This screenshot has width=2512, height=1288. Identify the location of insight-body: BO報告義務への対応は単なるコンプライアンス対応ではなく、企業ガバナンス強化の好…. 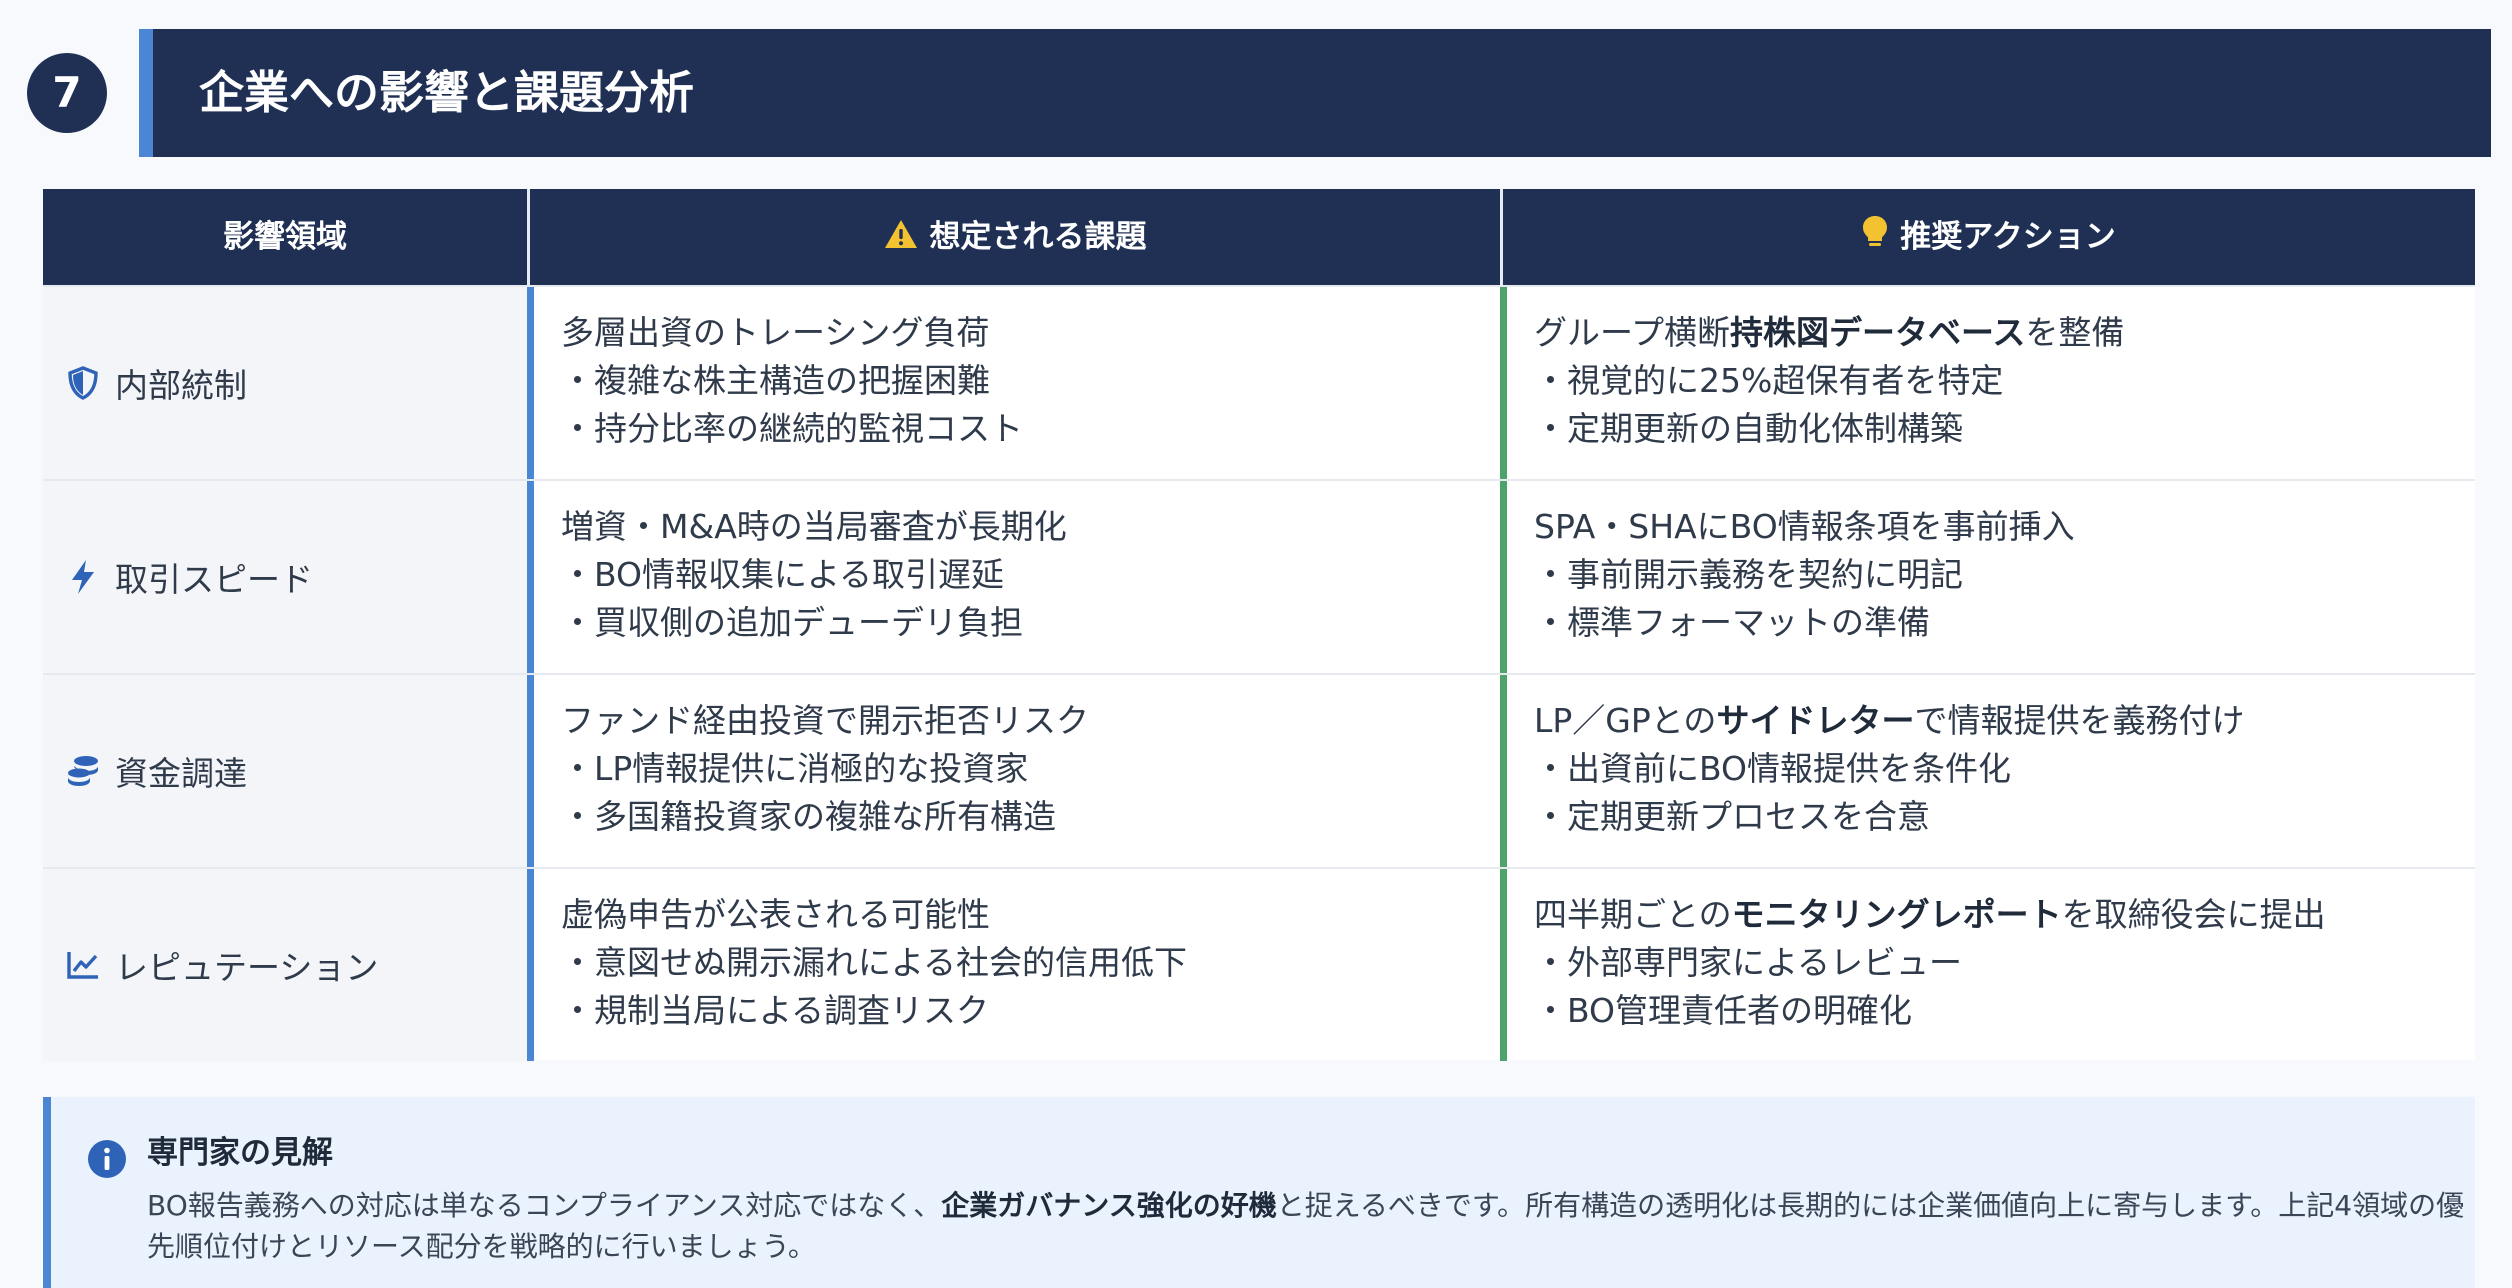
(1306, 1226).